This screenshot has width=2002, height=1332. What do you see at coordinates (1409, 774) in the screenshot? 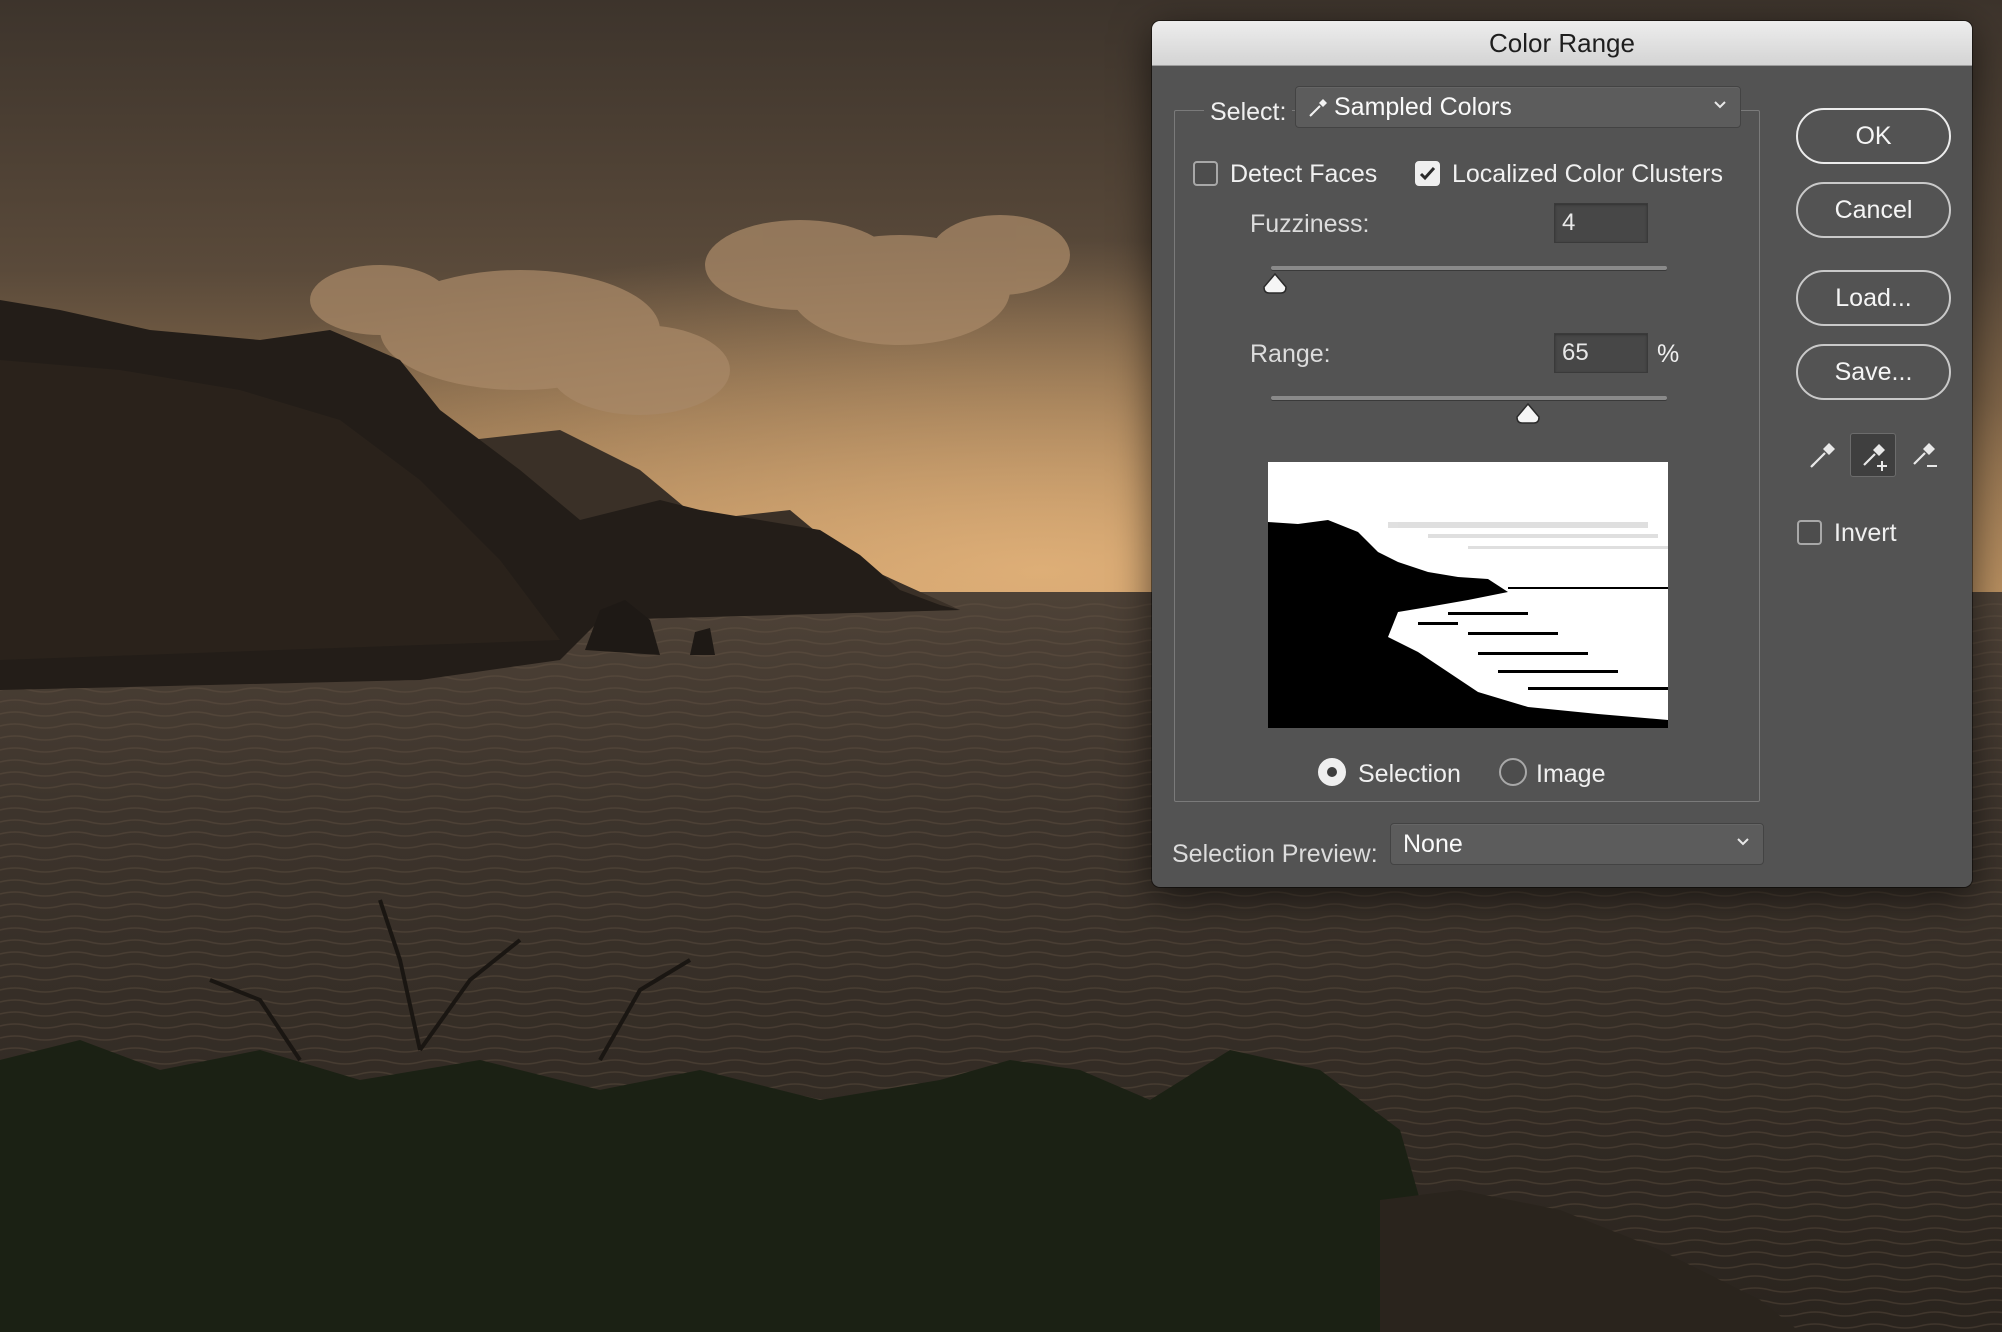
I see `selection-radio-label: Selection` at bounding box center [1409, 774].